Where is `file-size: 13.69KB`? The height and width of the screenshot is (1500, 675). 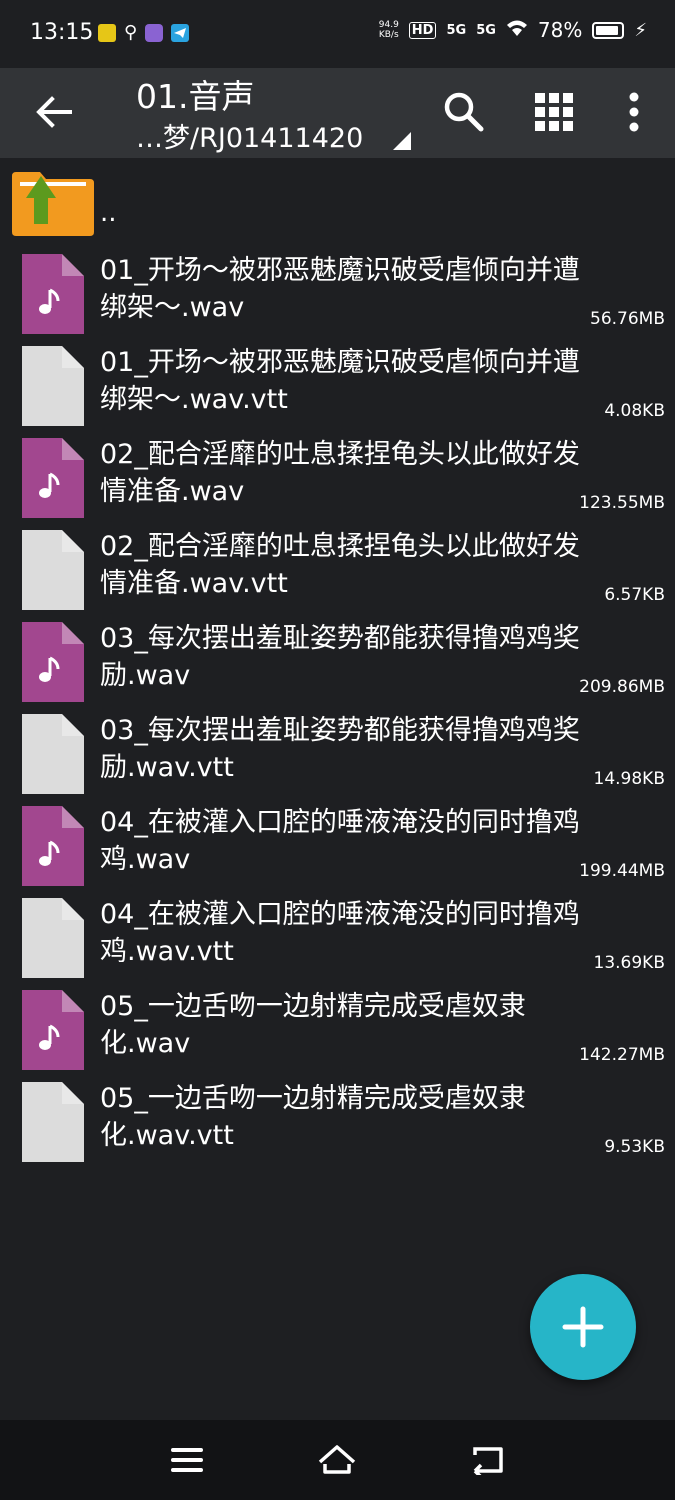 file-size: 13.69KB is located at coordinates (629, 963).